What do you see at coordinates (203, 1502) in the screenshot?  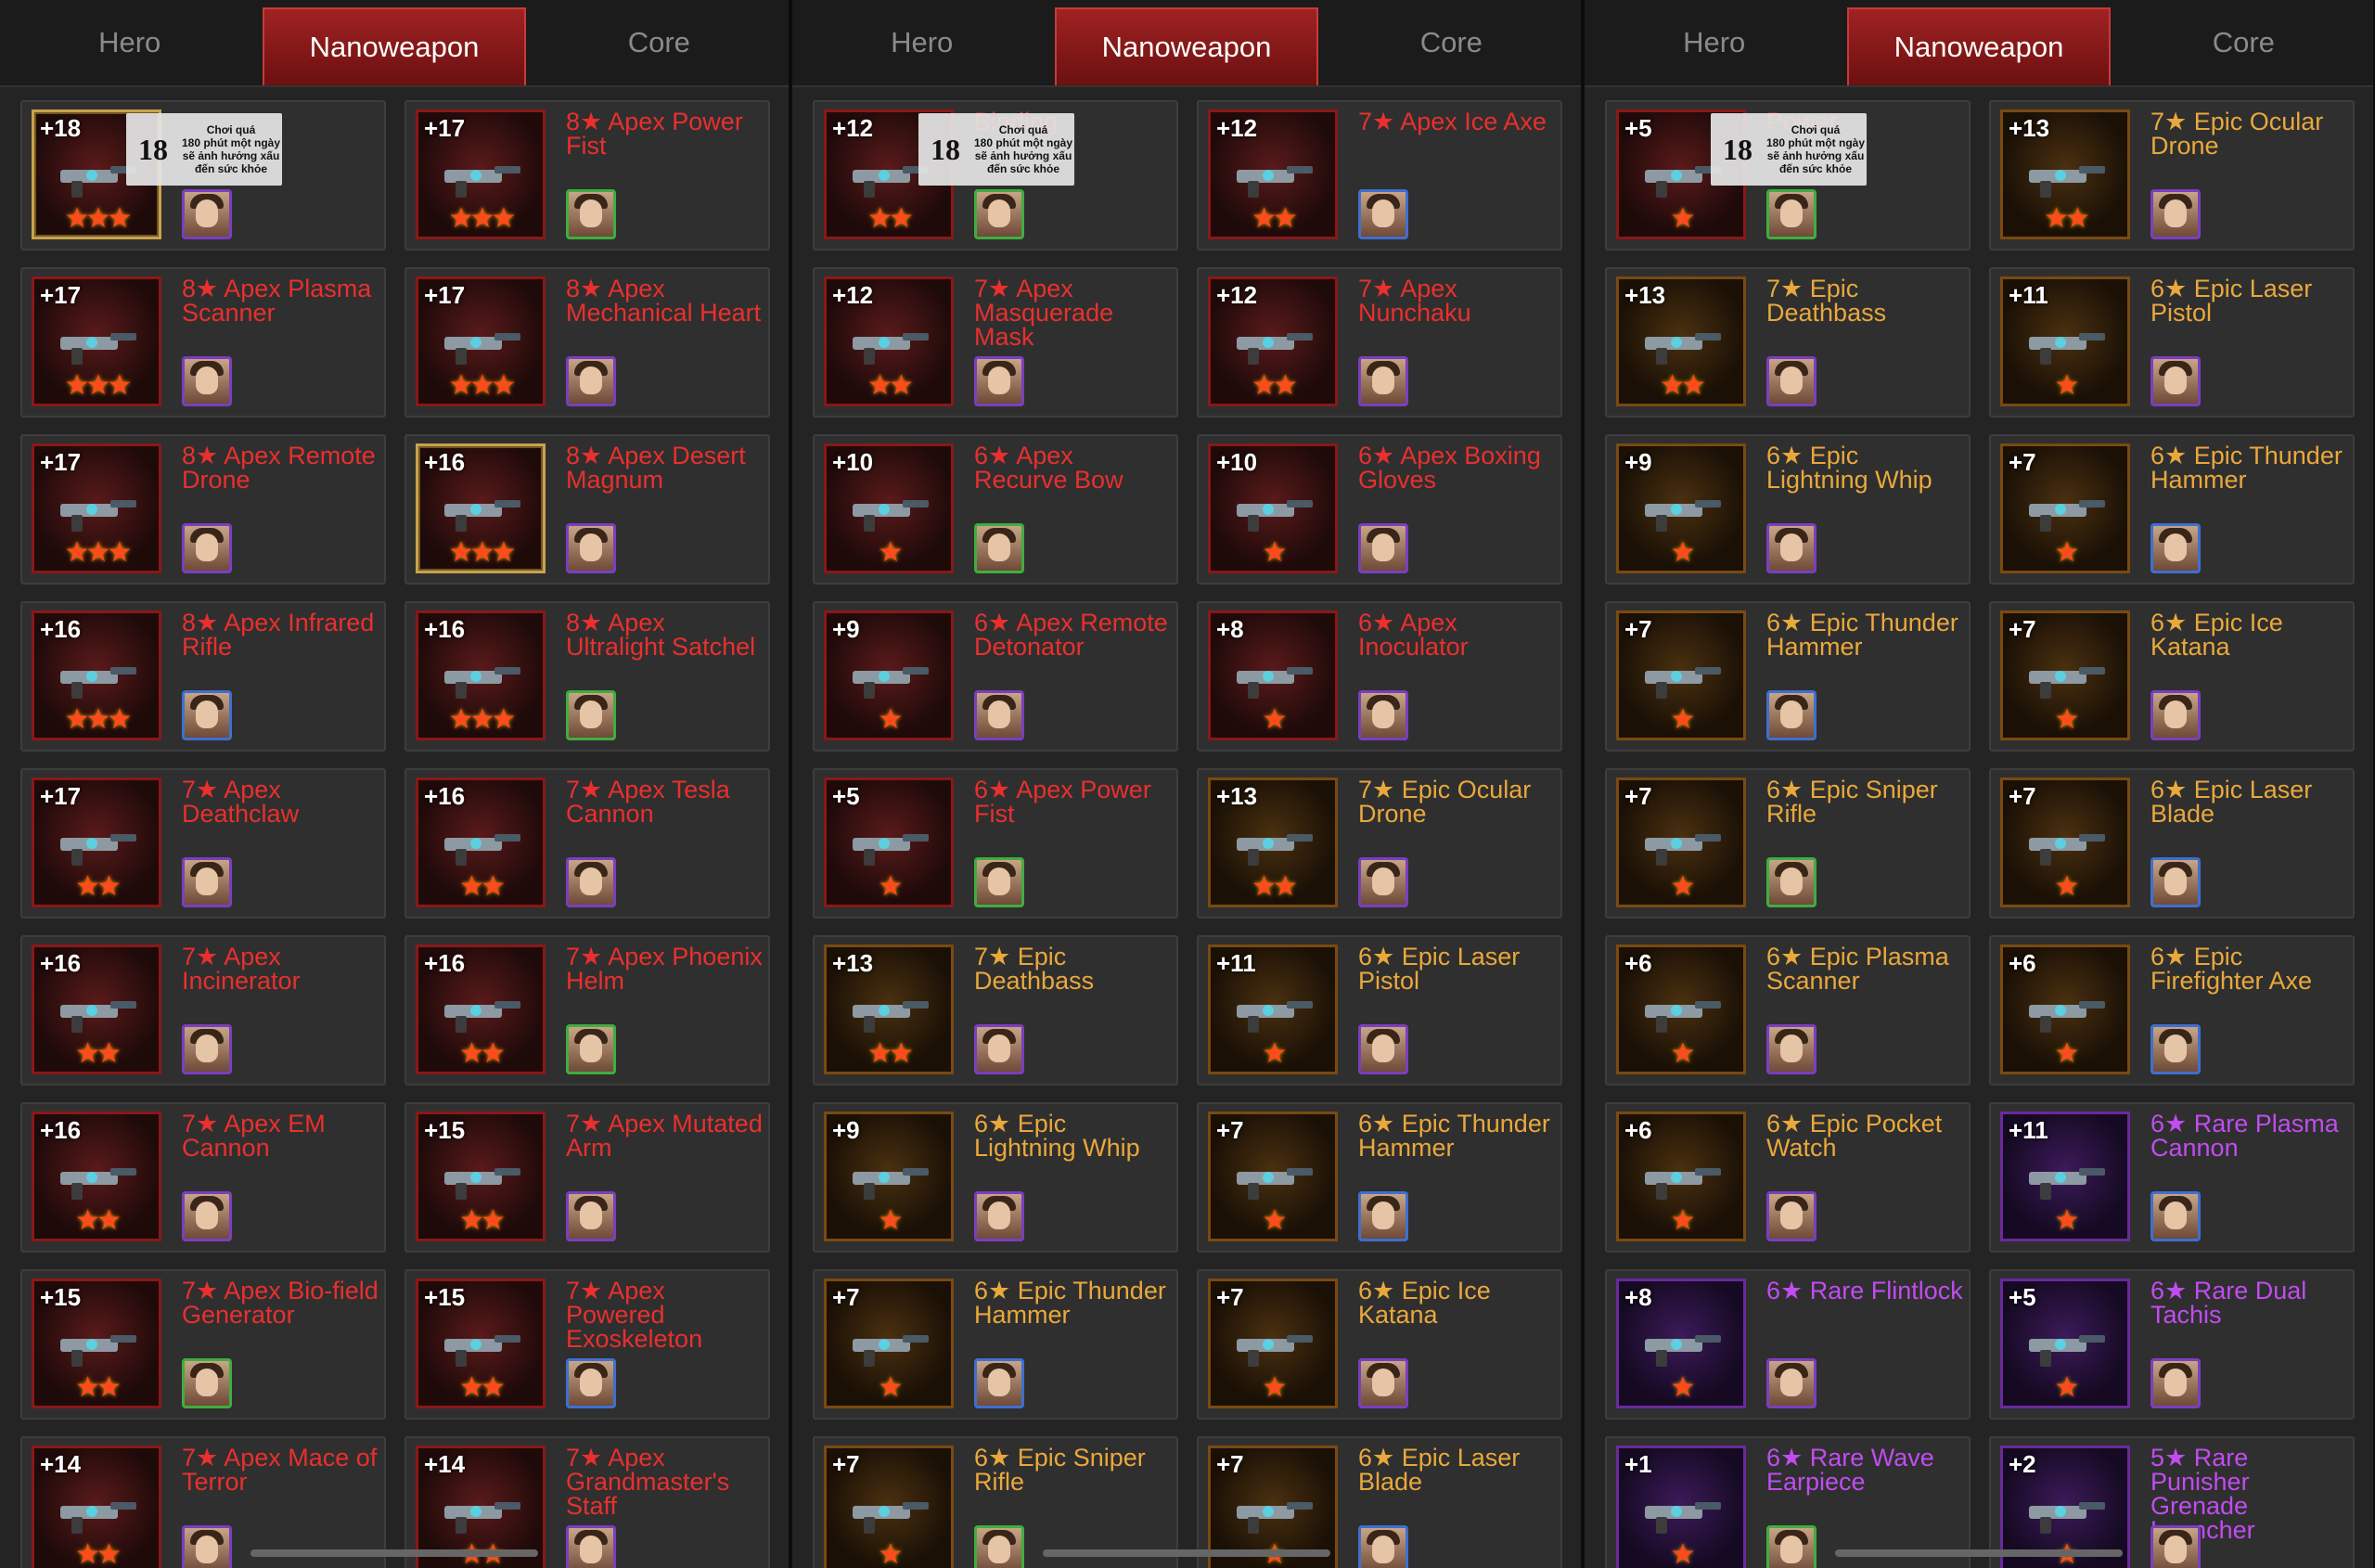 I see `nanoweapon-card: +14 ★★ 7★ Apex Mace of Terror` at bounding box center [203, 1502].